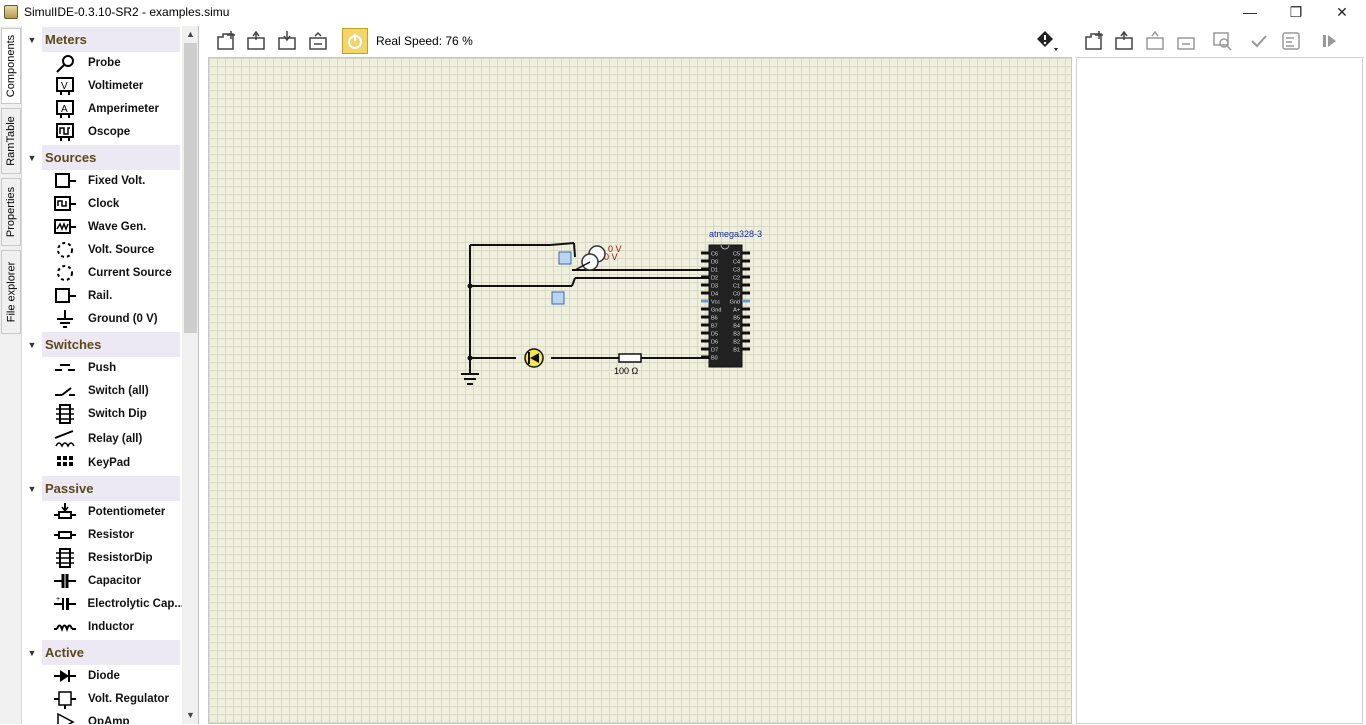 This screenshot has width=1366, height=725. What do you see at coordinates (190, 34) in the screenshot?
I see `scroll-up-icon: ▲` at bounding box center [190, 34].